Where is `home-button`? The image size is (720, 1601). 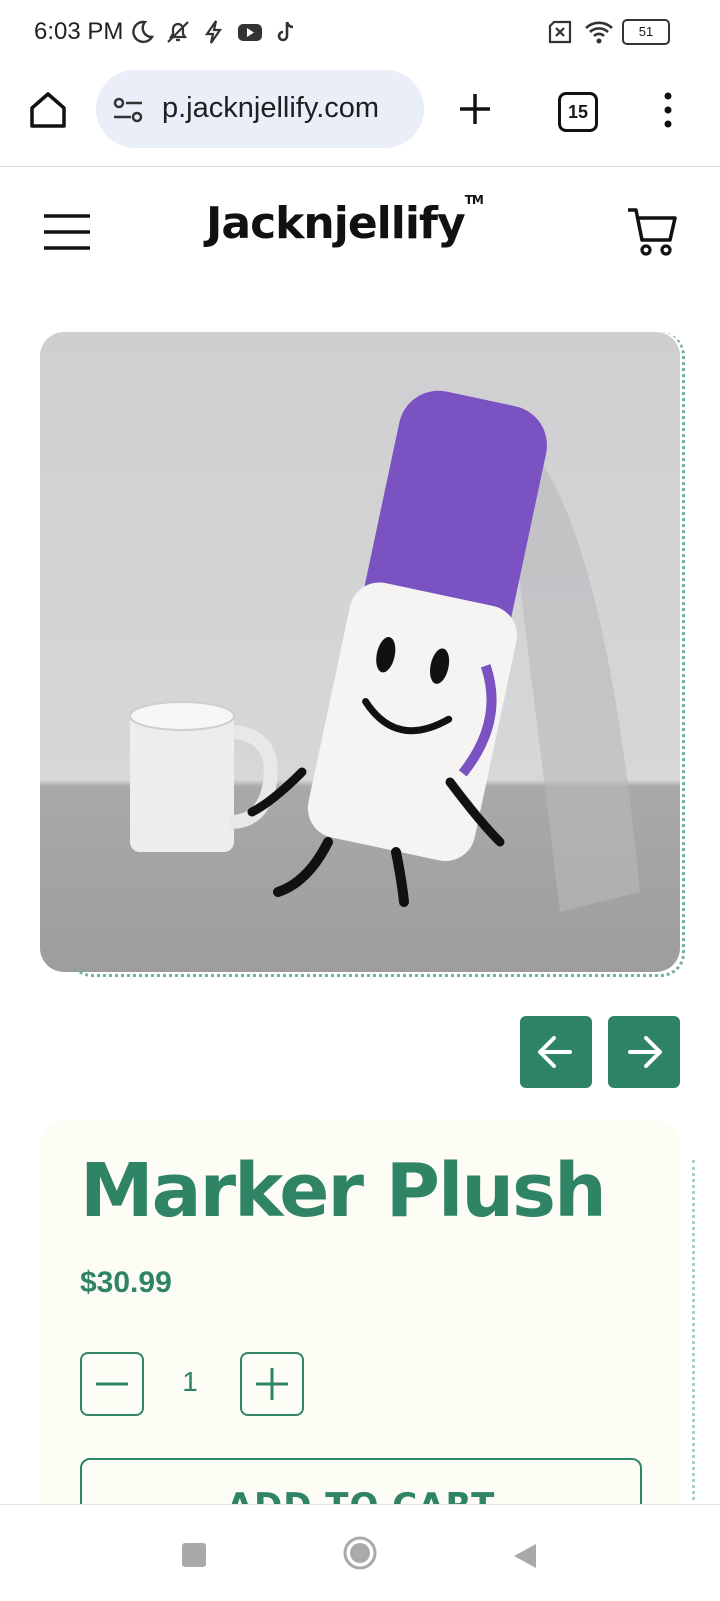 home-button is located at coordinates (360, 1553).